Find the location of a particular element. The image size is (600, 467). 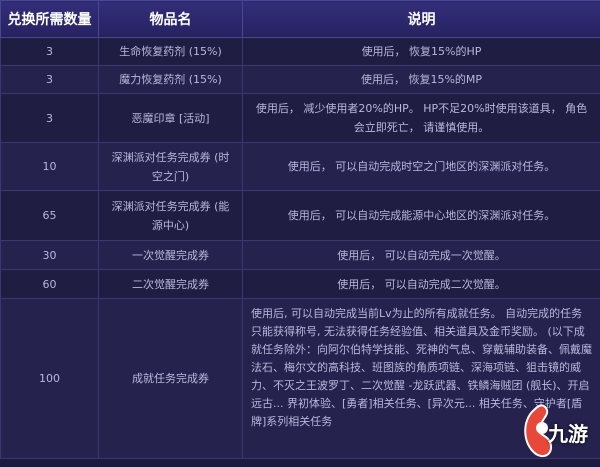

table-row: 3 魔力恢复药剂 (15%) 使用后， 恢复15%的MP is located at coordinates (300, 79).